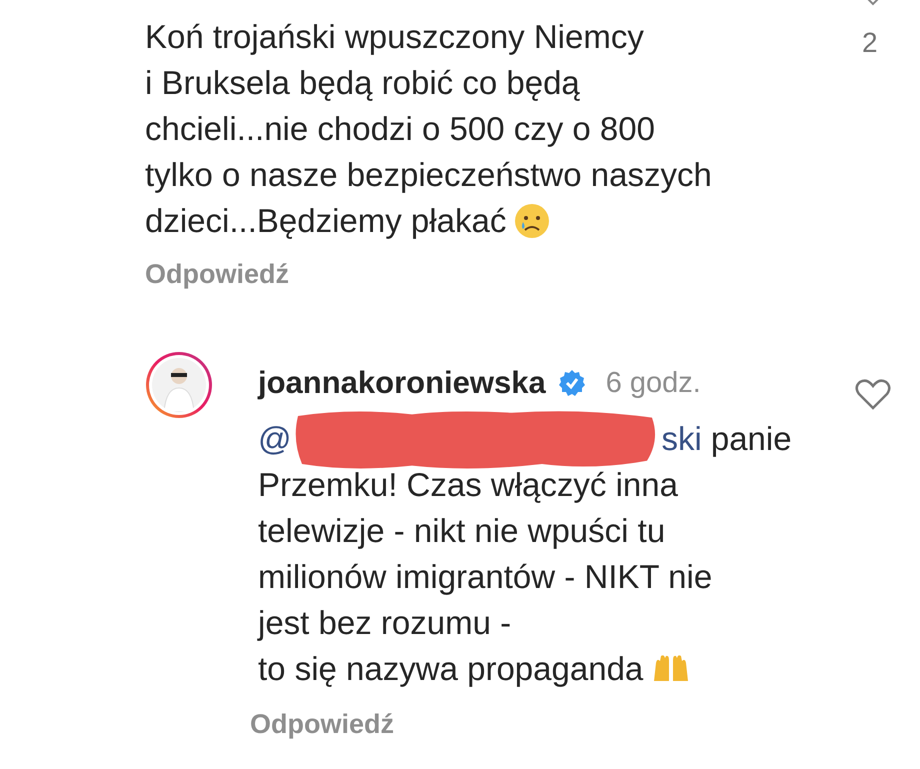 The width and height of the screenshot is (920, 769). What do you see at coordinates (428, 175) in the screenshot?
I see `comment-line: tylko o nasze bezpieczeństwo naszych` at bounding box center [428, 175].